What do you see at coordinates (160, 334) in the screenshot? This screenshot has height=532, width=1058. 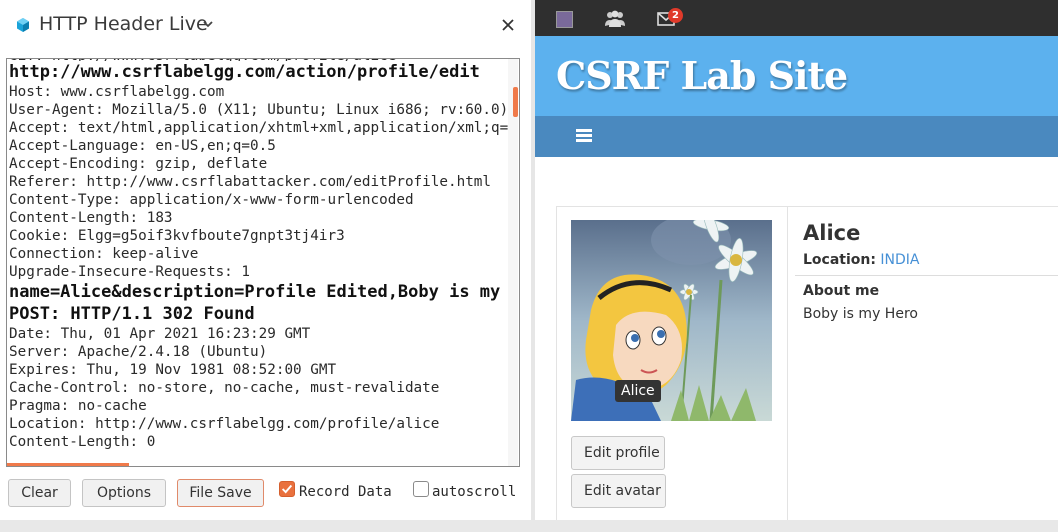 I see `log-line: Date: Thu, 01 Apr 2021 16:23:29 GMT` at bounding box center [160, 334].